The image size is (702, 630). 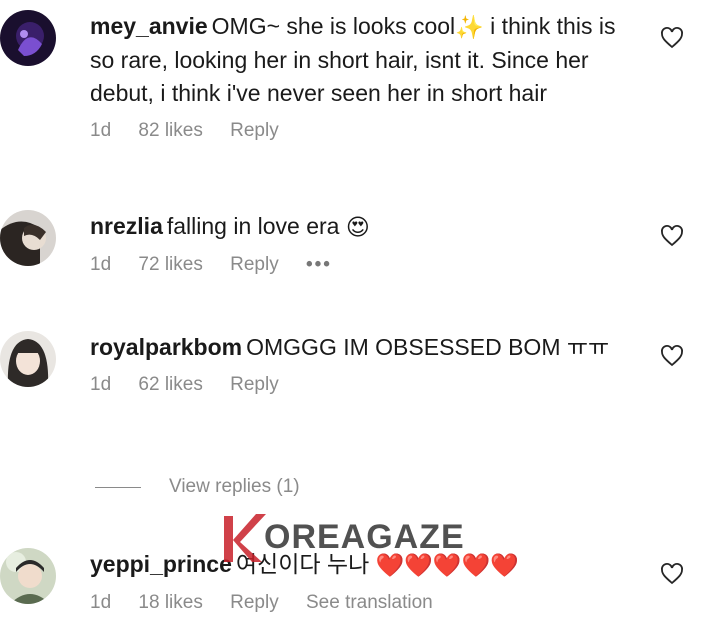 What do you see at coordinates (161, 564) in the screenshot?
I see `comment-username: yeppi_prince` at bounding box center [161, 564].